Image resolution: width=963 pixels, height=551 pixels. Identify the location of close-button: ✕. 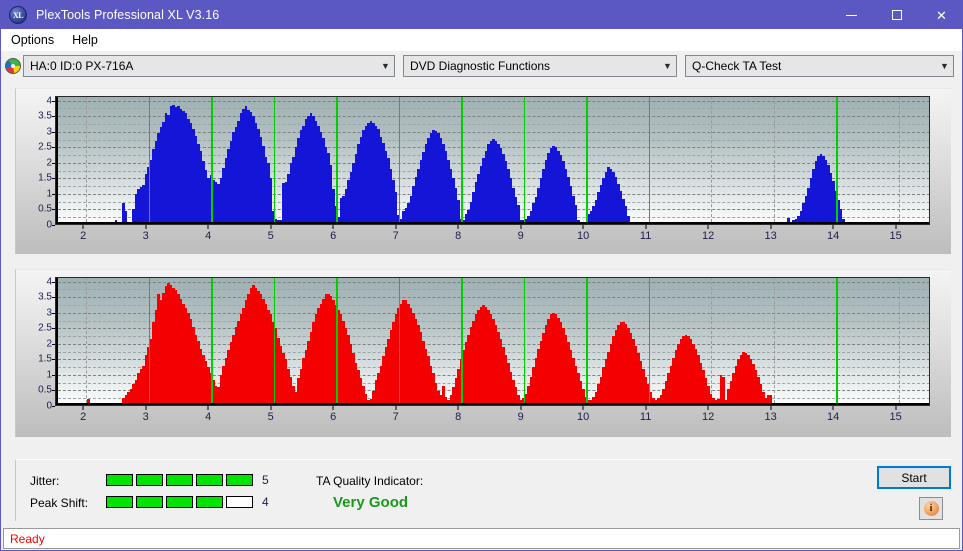
(940, 15).